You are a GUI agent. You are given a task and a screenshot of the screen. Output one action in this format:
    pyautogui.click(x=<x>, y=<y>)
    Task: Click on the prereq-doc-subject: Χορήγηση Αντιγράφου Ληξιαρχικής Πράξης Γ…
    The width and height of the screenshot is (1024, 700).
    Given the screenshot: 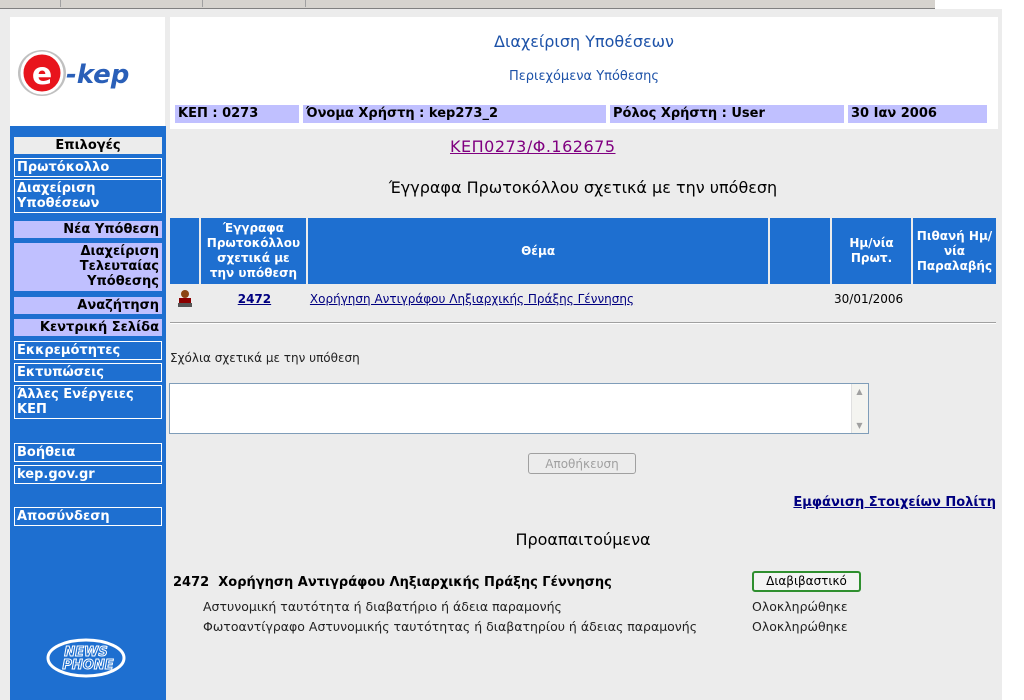 What is the action you would take?
    pyautogui.click(x=415, y=582)
    